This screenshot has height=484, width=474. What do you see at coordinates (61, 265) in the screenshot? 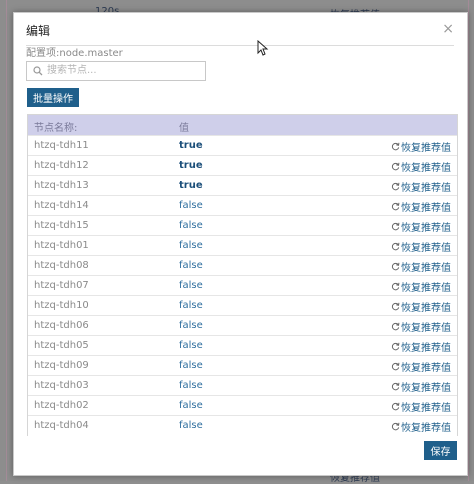
I see `node-name-cell: htzq-tdh08` at bounding box center [61, 265].